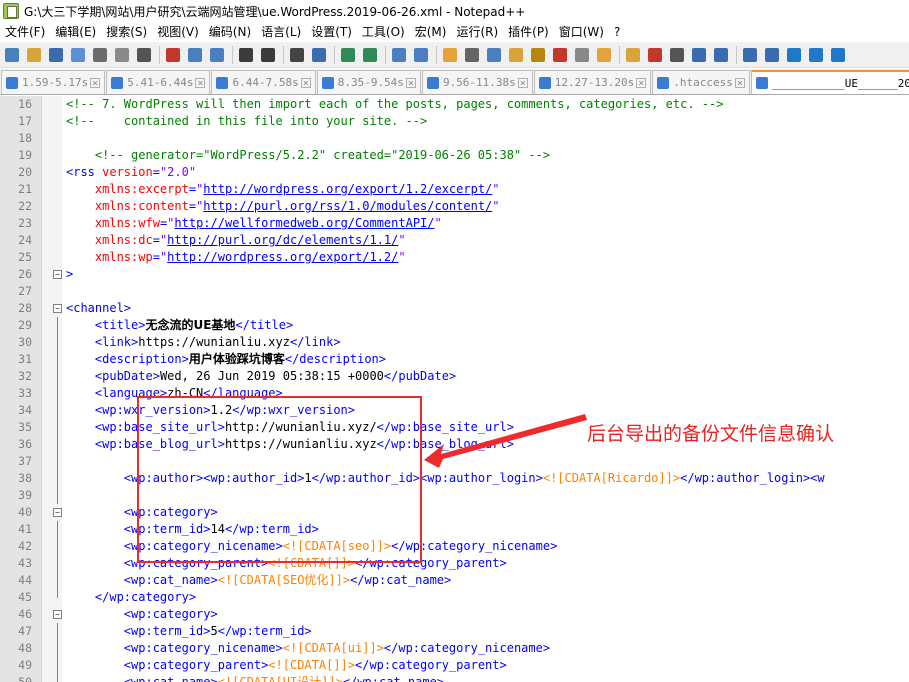  I want to click on word-wrap-button, so click(450, 55).